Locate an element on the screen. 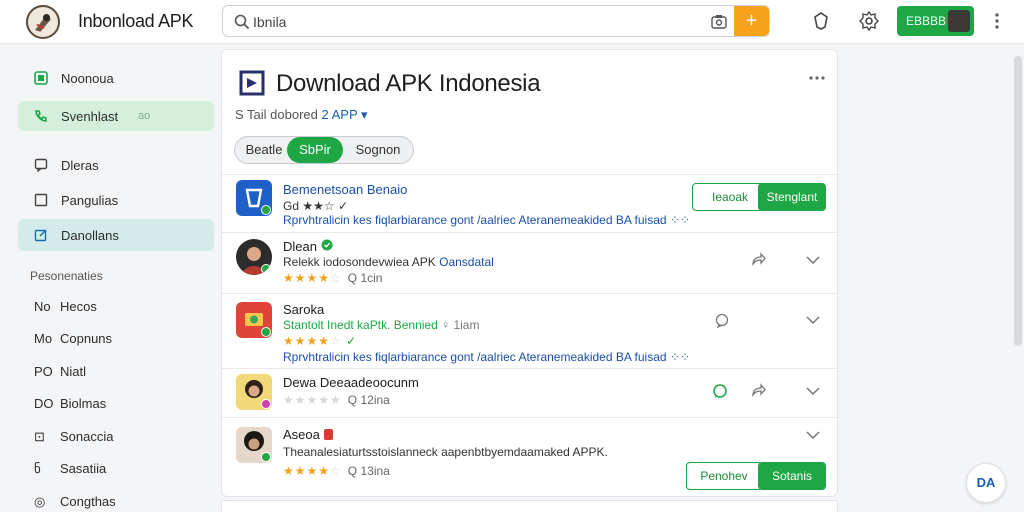  sidebar-sub-item: No Hecos is located at coordinates (65, 309).